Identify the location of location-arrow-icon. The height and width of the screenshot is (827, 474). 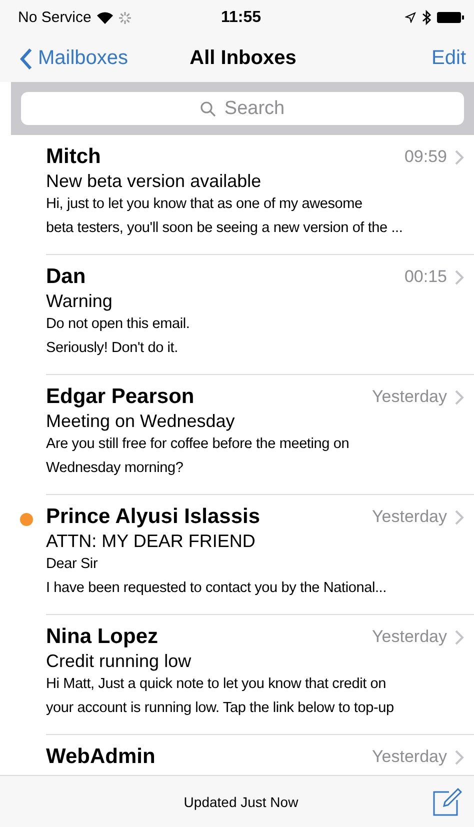
(410, 17).